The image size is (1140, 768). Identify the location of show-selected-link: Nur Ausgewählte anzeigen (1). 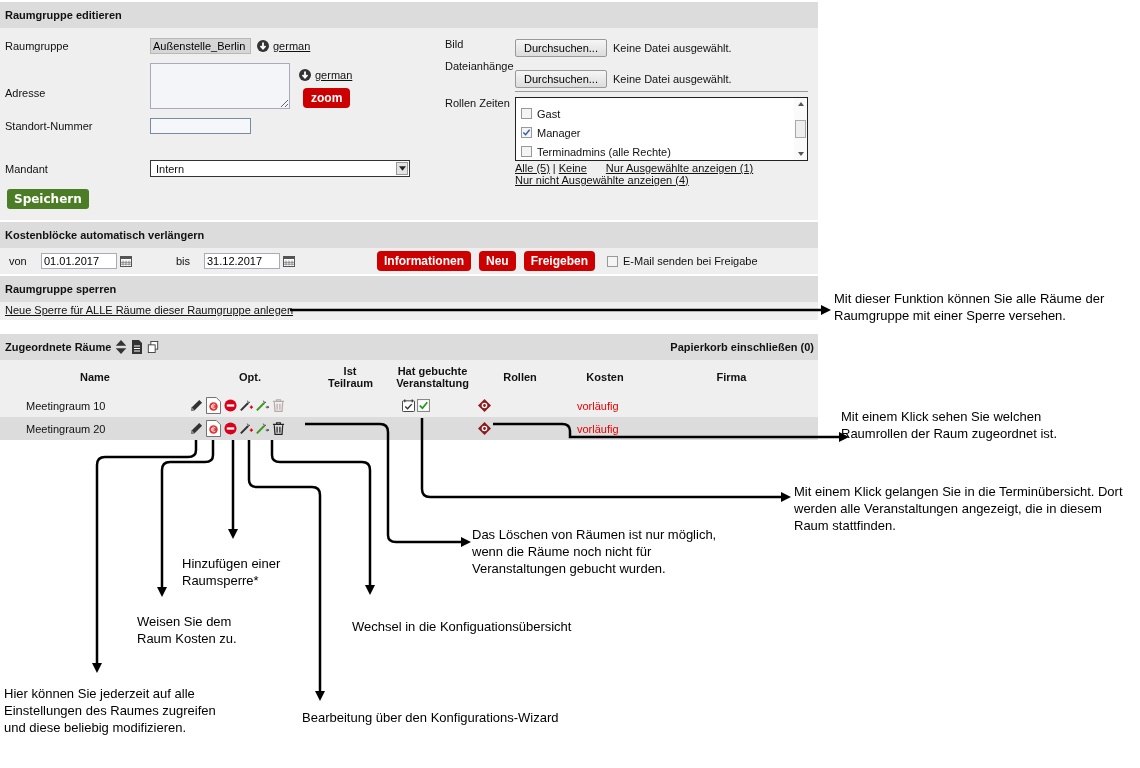
(679, 168).